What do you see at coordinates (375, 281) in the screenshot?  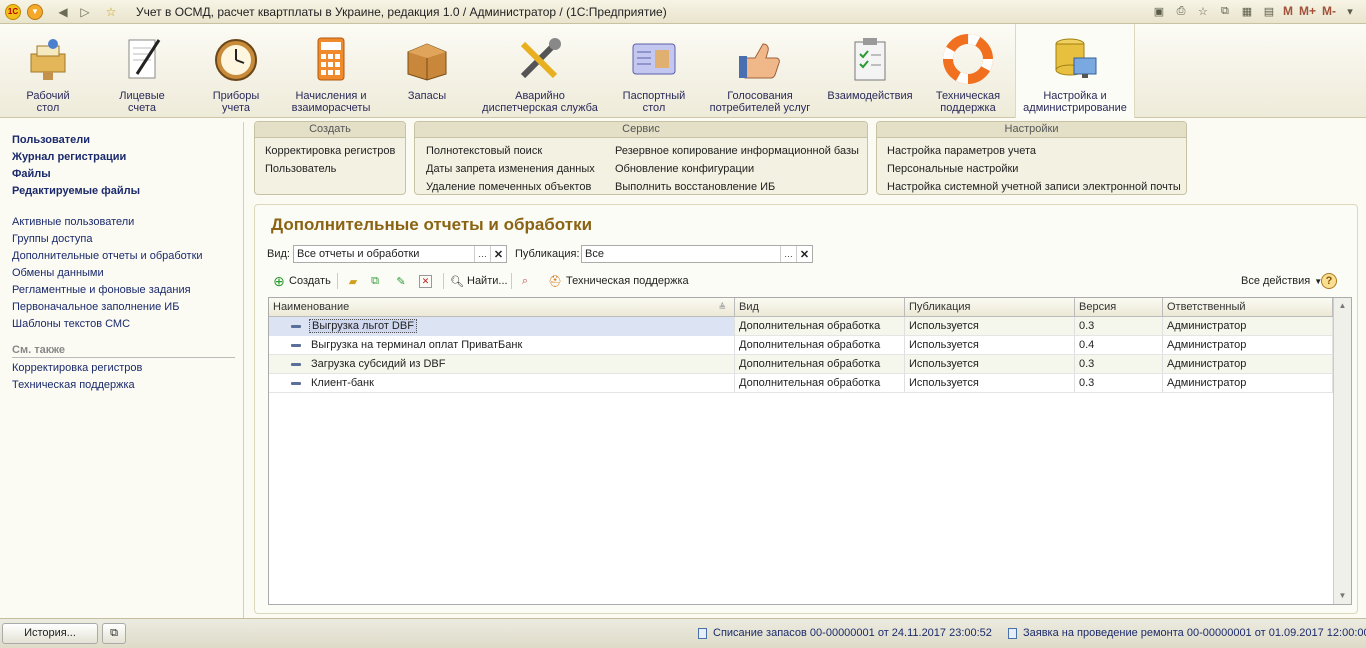 I see `copy-button: ⧉` at bounding box center [375, 281].